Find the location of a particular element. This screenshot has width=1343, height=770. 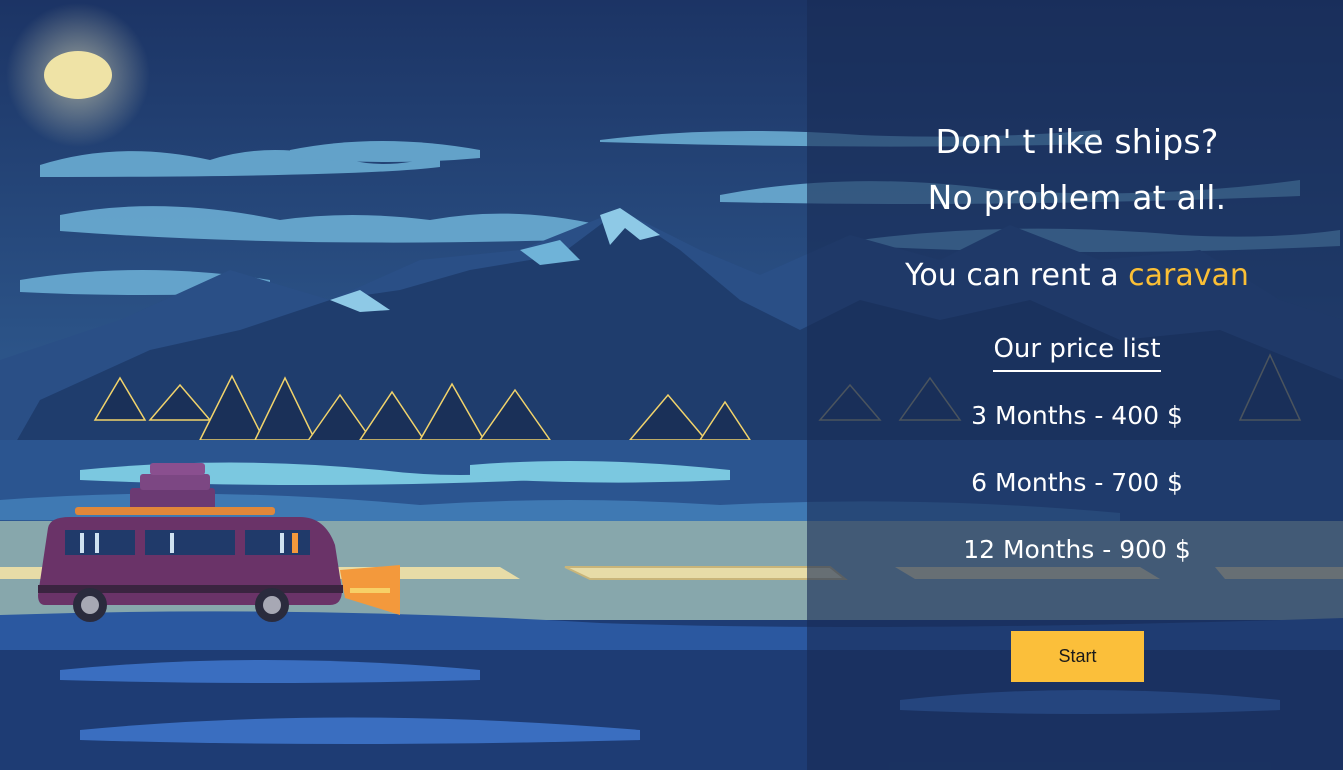

price-item-3-months: 3 Months - 400 $ is located at coordinates (1077, 415).